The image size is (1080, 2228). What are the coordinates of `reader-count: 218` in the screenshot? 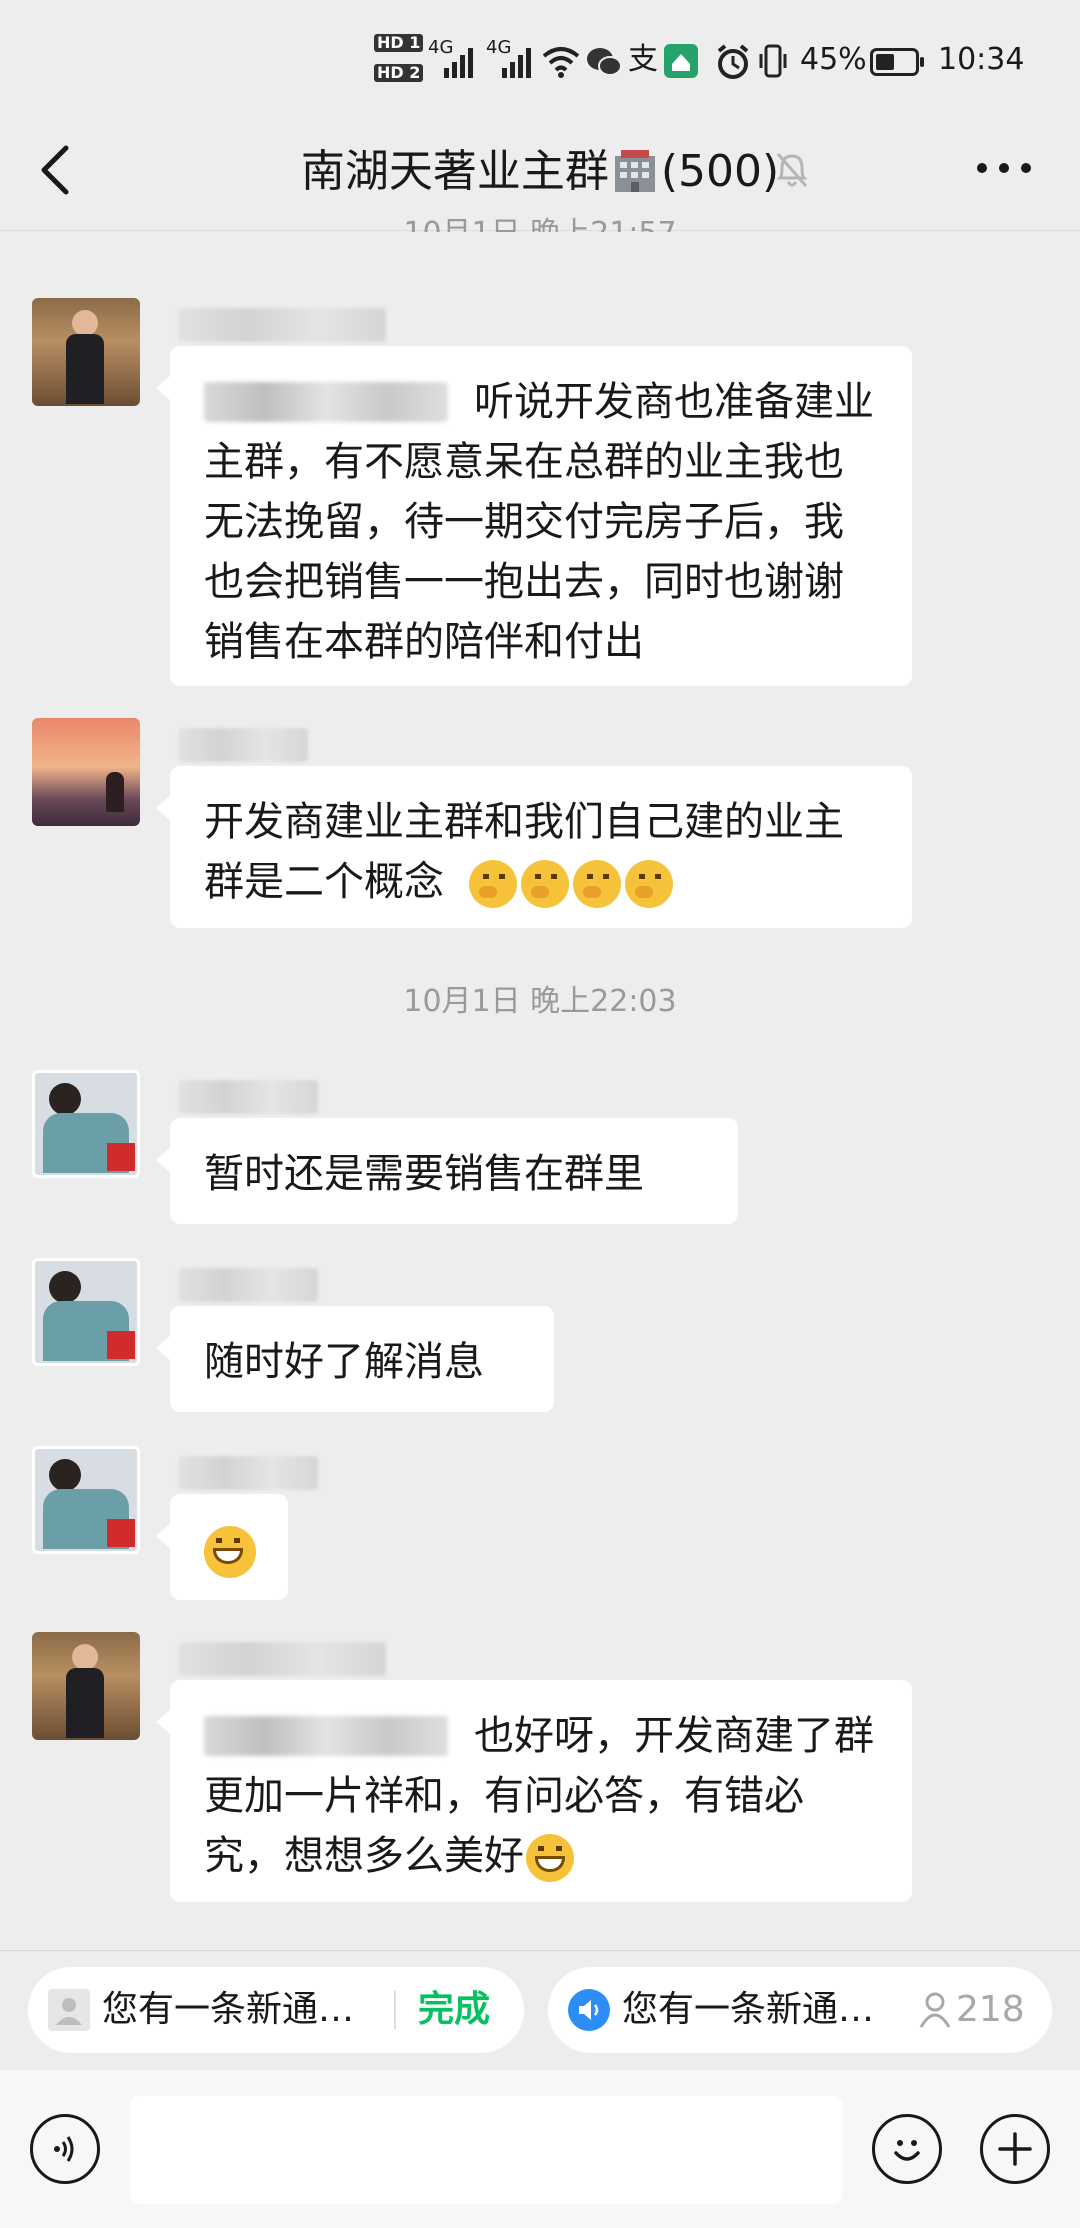 It's located at (990, 2009).